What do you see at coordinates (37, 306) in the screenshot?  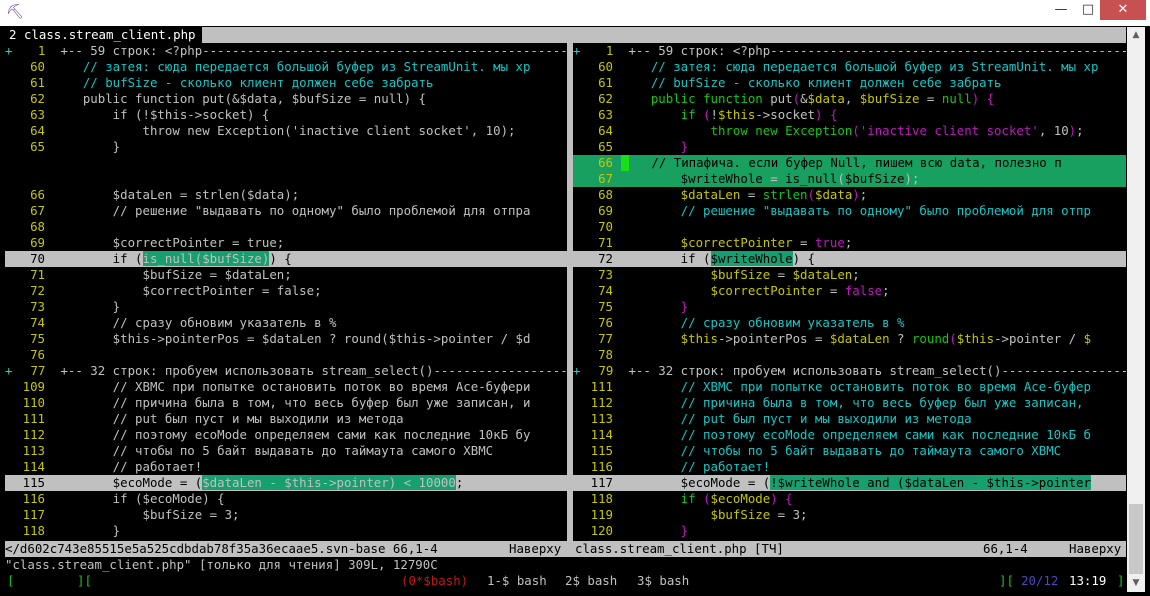 I see `line-number: 73` at bounding box center [37, 306].